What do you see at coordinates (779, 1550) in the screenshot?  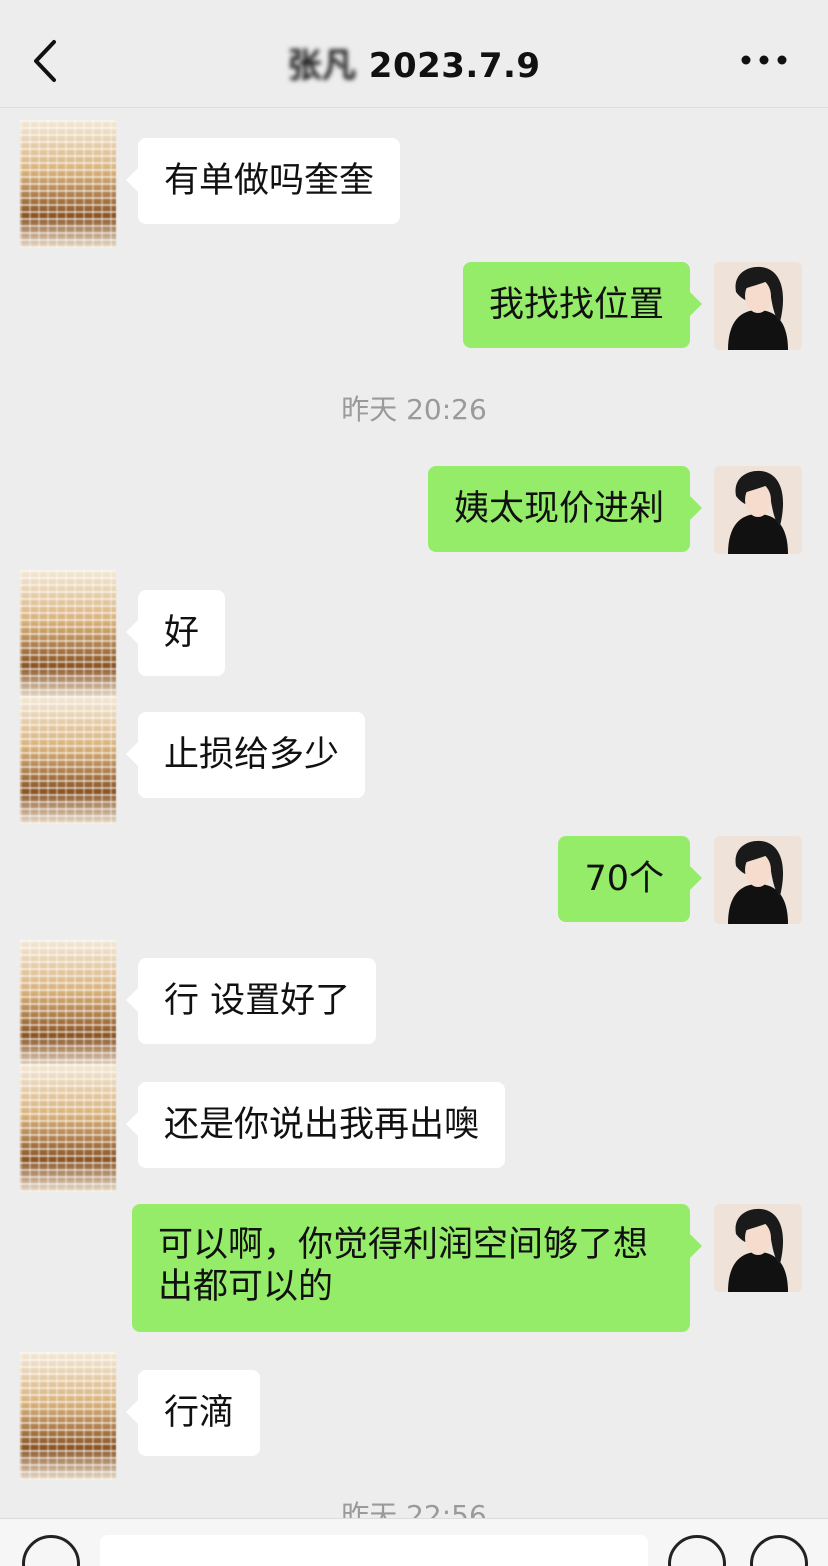 I see `plus-icon` at bounding box center [779, 1550].